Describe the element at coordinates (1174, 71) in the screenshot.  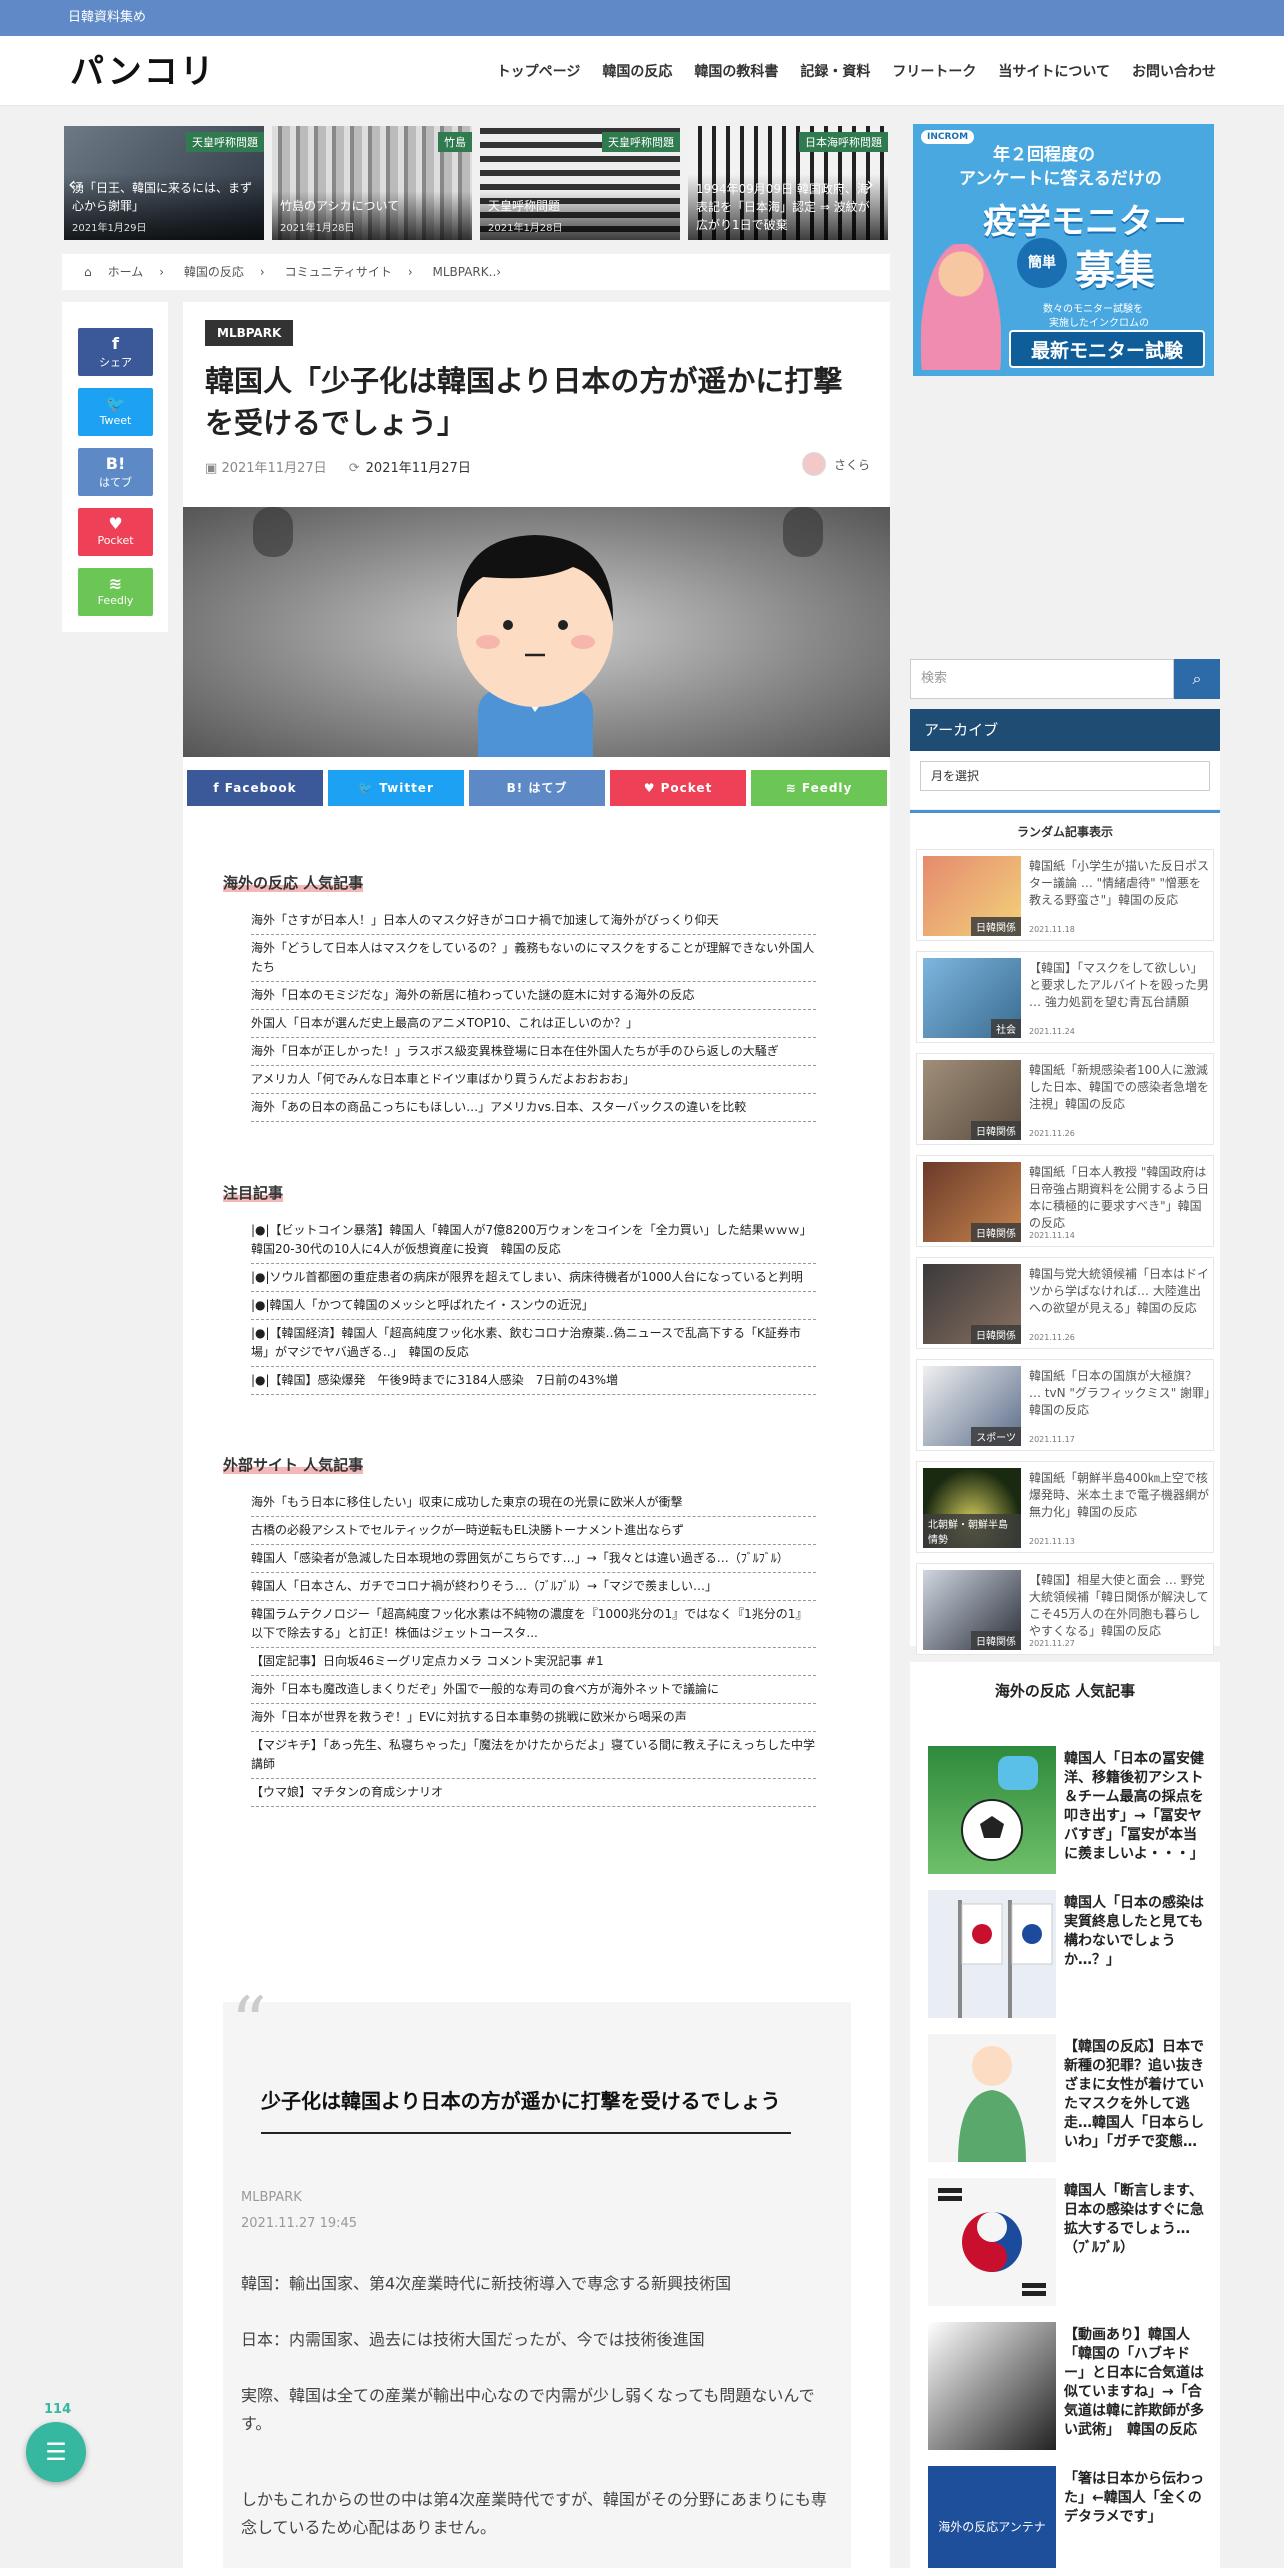
I see `nav-contact: お問い合わせ` at that location.